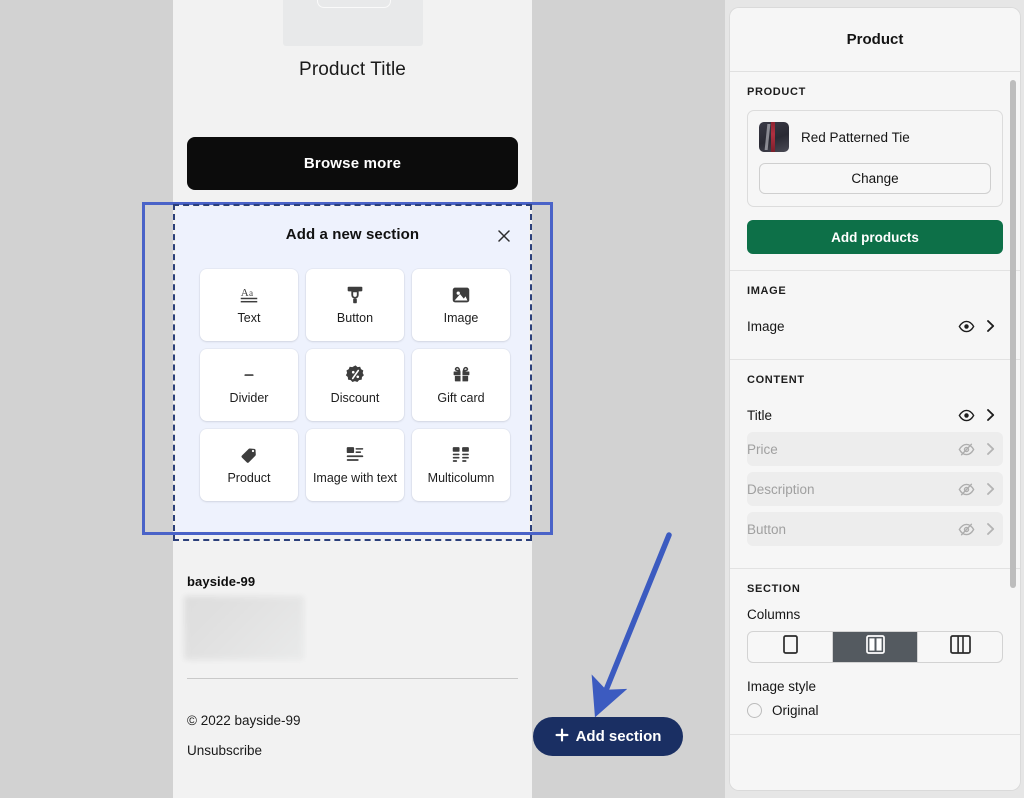 The width and height of the screenshot is (1024, 798). Describe the element at coordinates (875, 710) in the screenshot. I see `image-style-option-original: Original` at that location.